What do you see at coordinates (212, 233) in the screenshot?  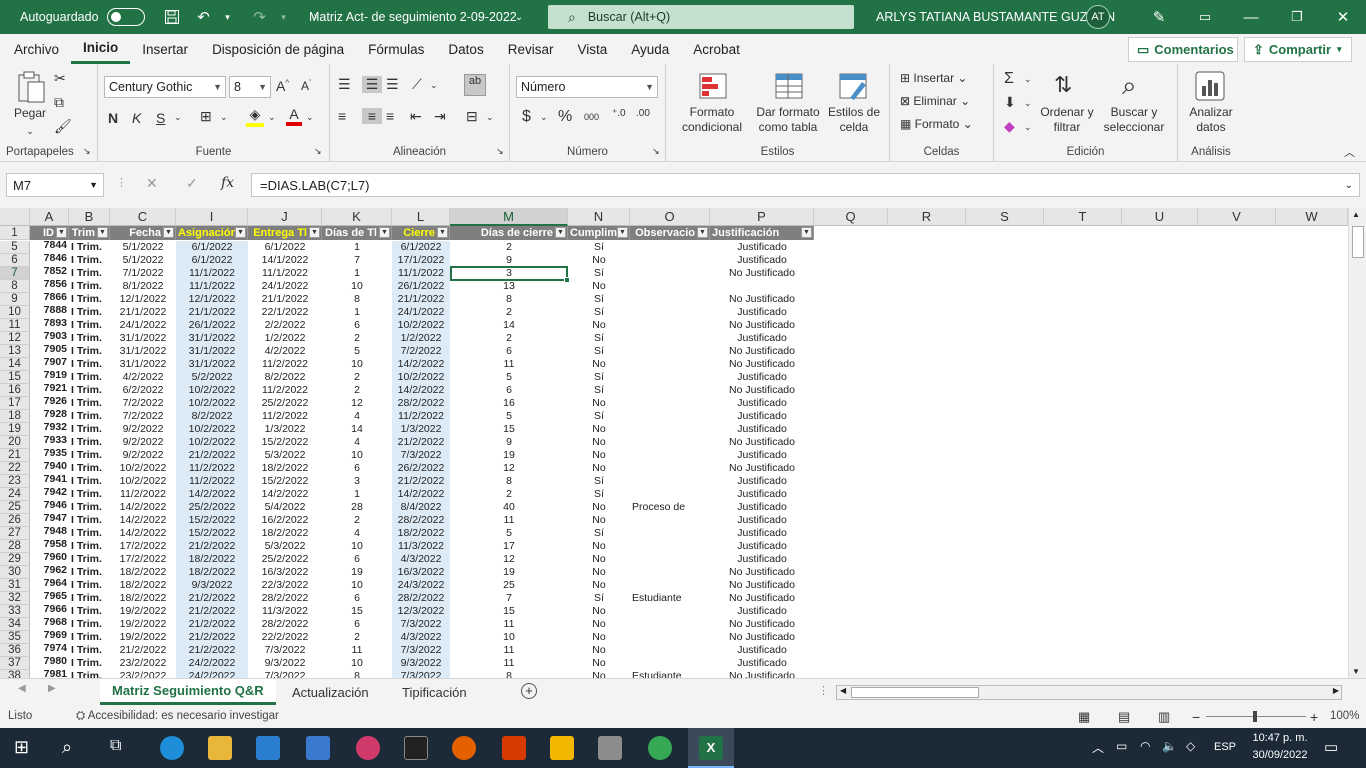 I see `table-header-cell: Asignación ▼` at bounding box center [212, 233].